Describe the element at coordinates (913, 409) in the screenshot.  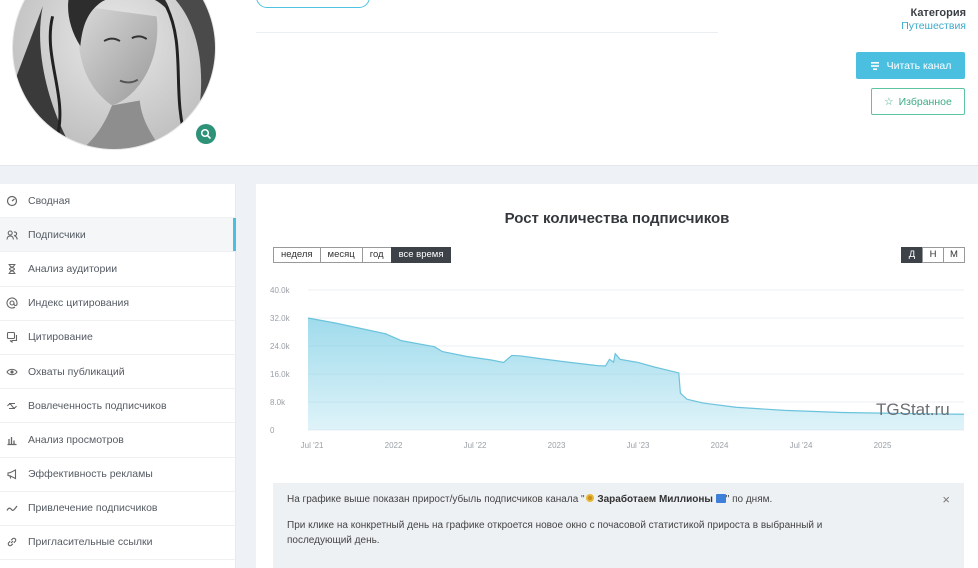
I see `watermark: TGStat.ru` at that location.